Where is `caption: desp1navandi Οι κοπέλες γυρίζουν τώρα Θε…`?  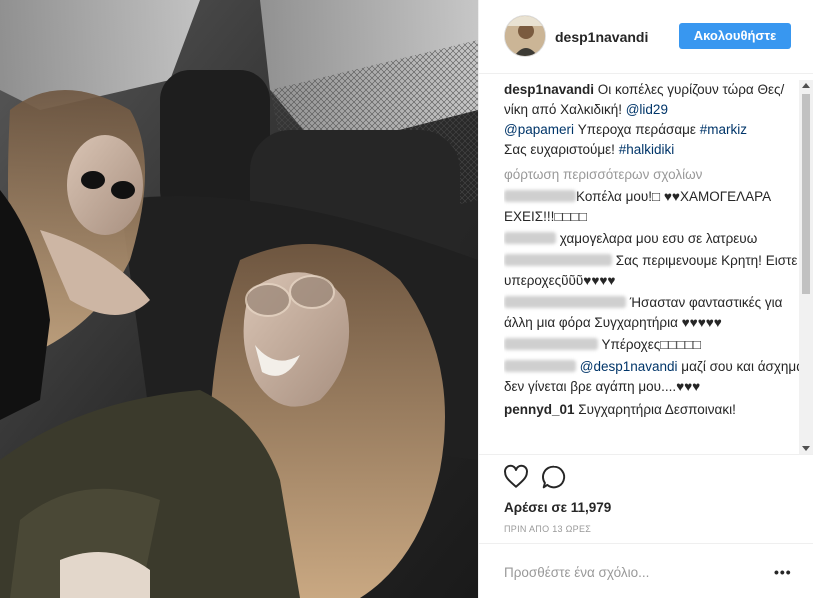
caption: desp1navandi Οι κοπέλες γυρίζουν τώρα Θε… is located at coordinates (654, 120).